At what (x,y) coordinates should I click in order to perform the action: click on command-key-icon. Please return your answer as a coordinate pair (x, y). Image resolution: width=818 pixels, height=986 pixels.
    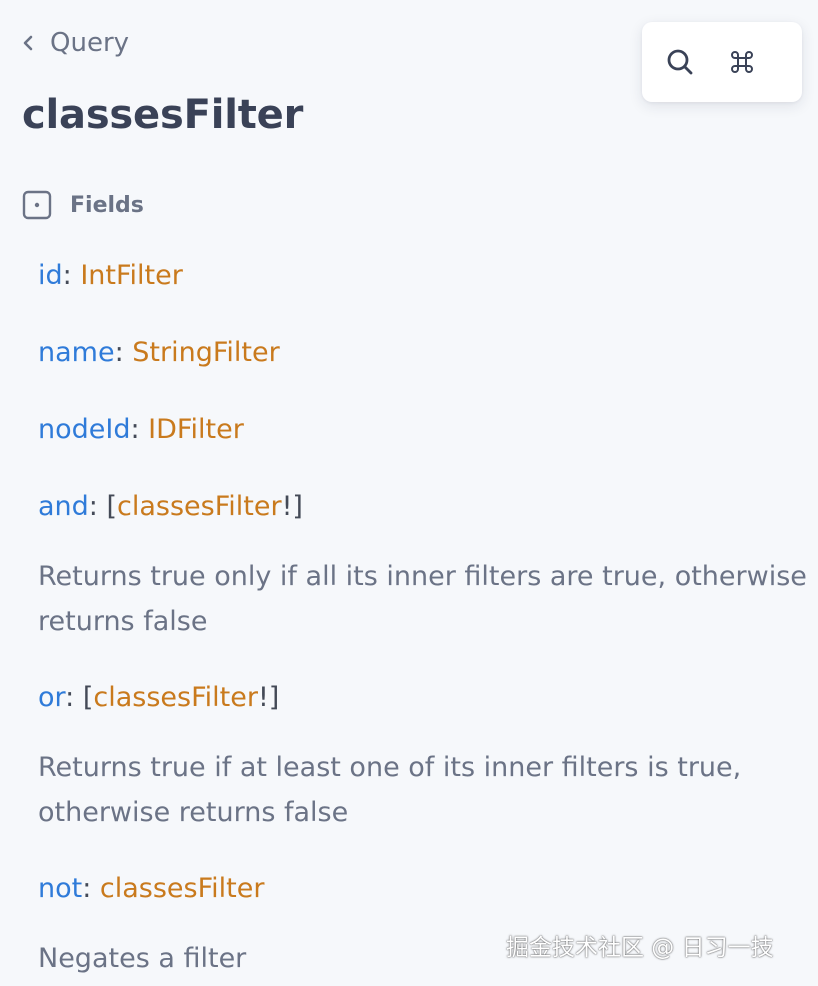
    Looking at the image, I should click on (742, 62).